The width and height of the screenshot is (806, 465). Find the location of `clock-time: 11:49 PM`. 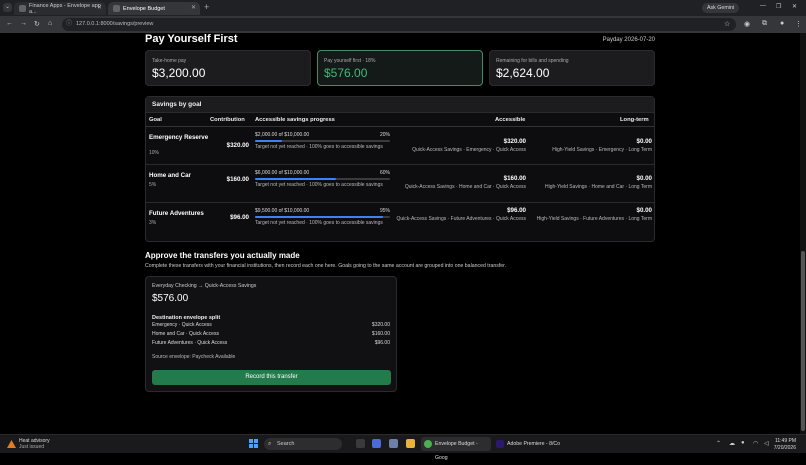

clock-time: 11:49 PM is located at coordinates (785, 441).